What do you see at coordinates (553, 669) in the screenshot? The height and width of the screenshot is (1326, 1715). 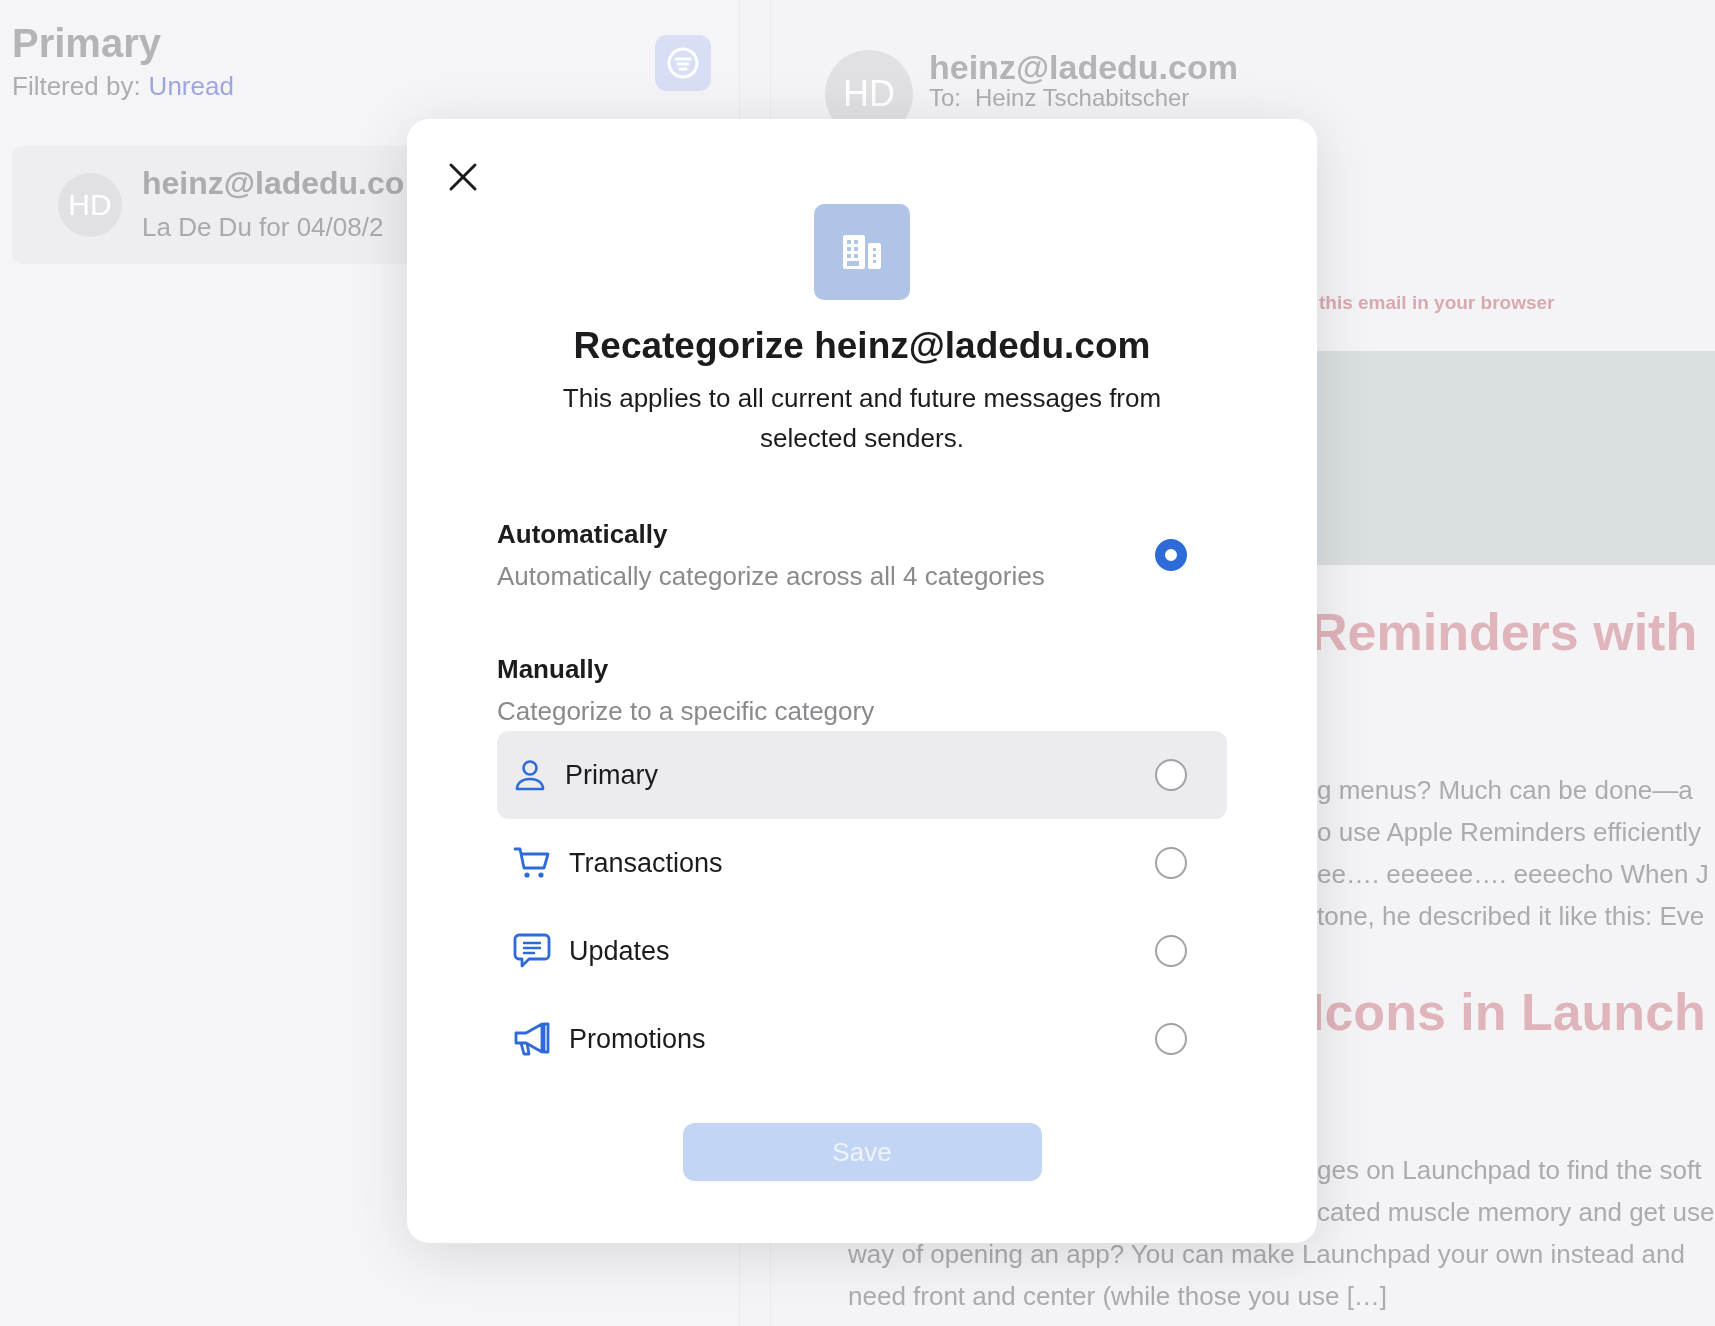 I see `option-label: Manually` at bounding box center [553, 669].